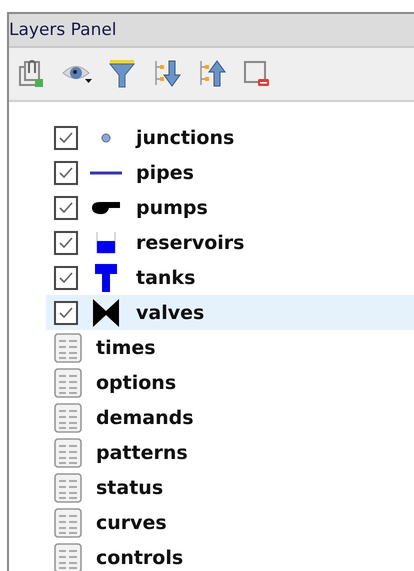 This screenshot has width=414, height=571. What do you see at coordinates (230, 452) in the screenshot?
I see `table-layer-item: patterns` at bounding box center [230, 452].